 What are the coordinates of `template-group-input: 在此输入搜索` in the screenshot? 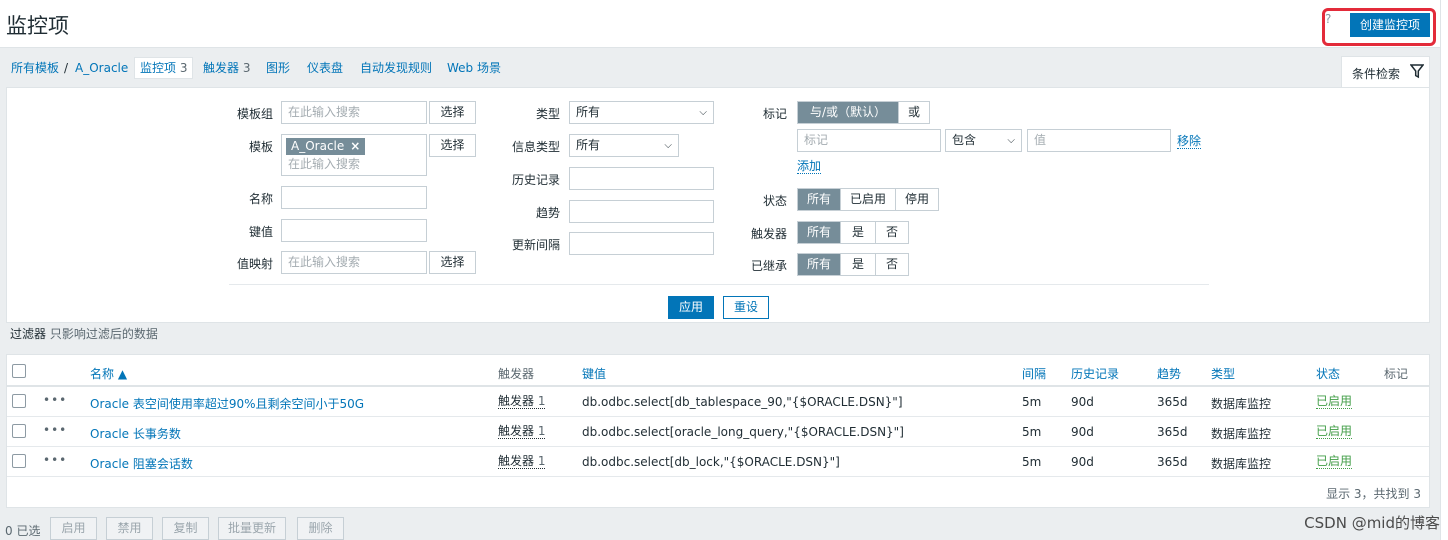 It's located at (354, 112).